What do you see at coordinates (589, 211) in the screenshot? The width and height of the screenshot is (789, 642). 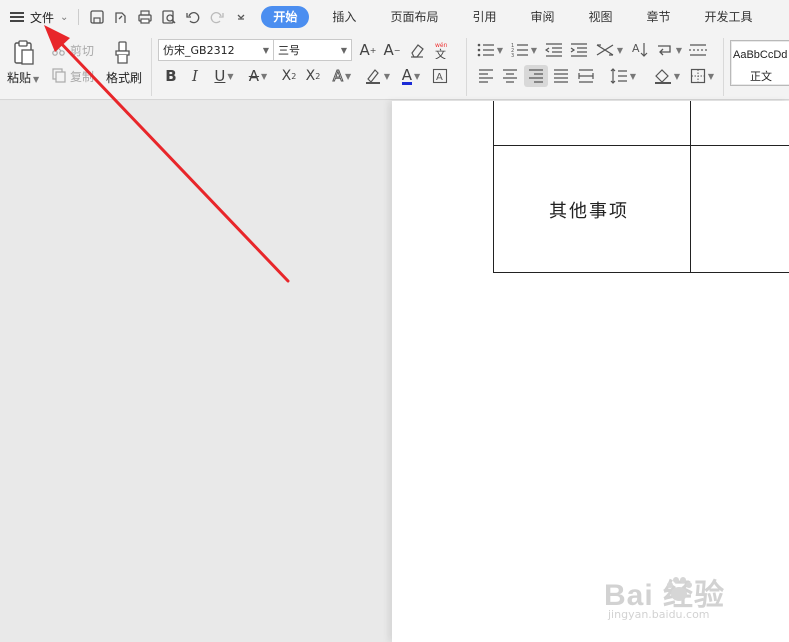 I see `table-cell-text: 其他事项` at bounding box center [589, 211].